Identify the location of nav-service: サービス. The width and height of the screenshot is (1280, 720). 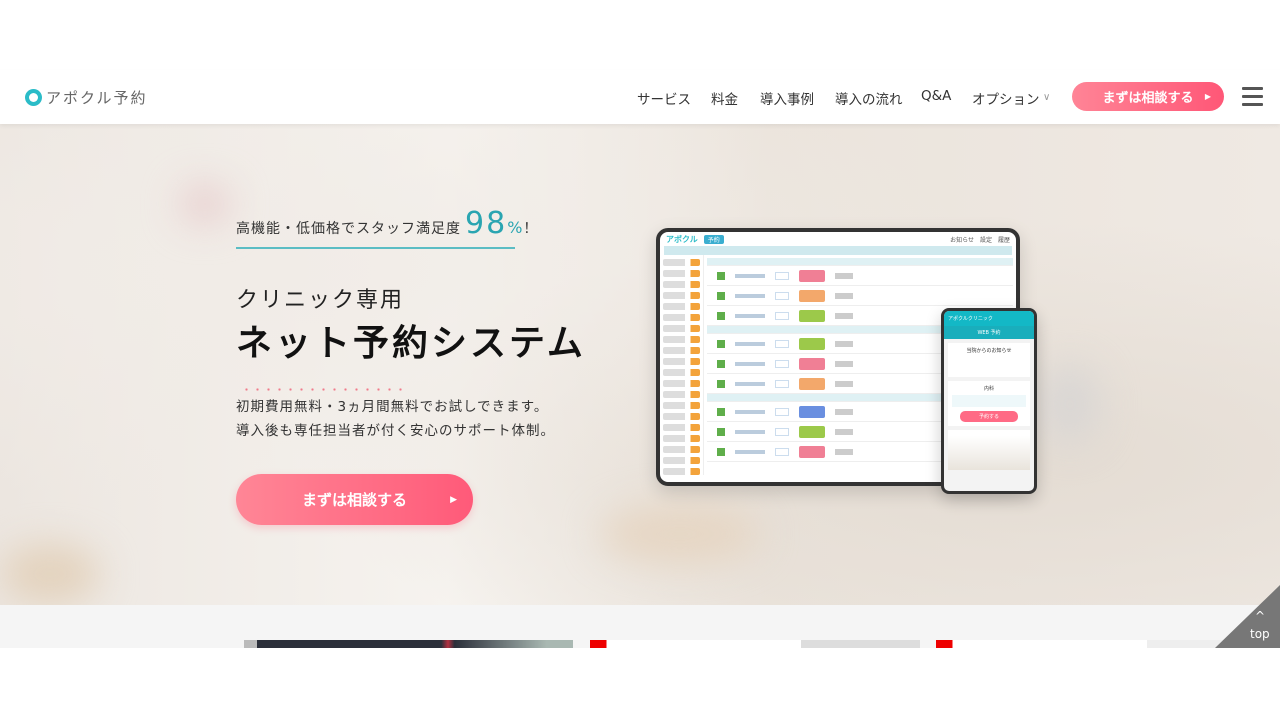
(664, 98).